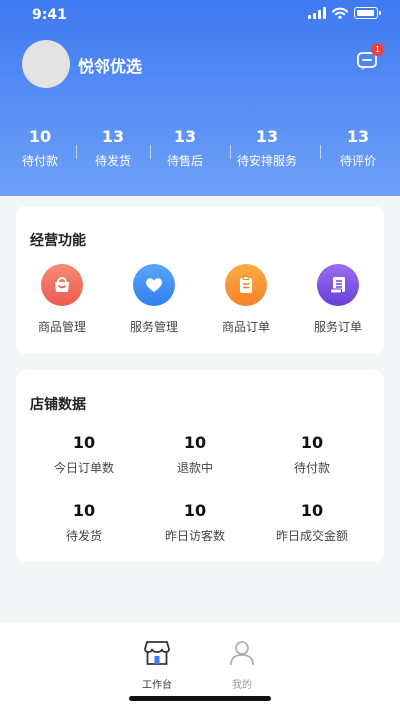 The image size is (400, 711). What do you see at coordinates (185, 148) in the screenshot?
I see `stat-after-sales: 13 待售后` at bounding box center [185, 148].